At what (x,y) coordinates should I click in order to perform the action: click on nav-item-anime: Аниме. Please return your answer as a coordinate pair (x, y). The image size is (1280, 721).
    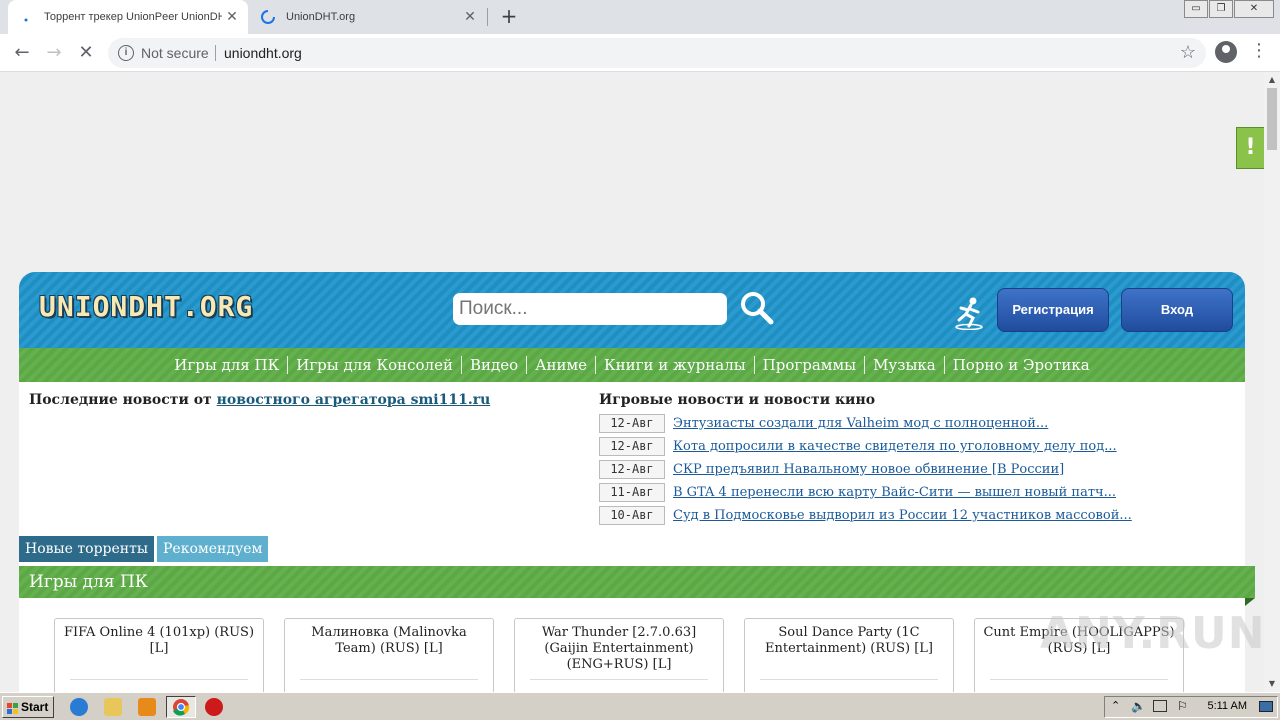
    Looking at the image, I should click on (561, 365).